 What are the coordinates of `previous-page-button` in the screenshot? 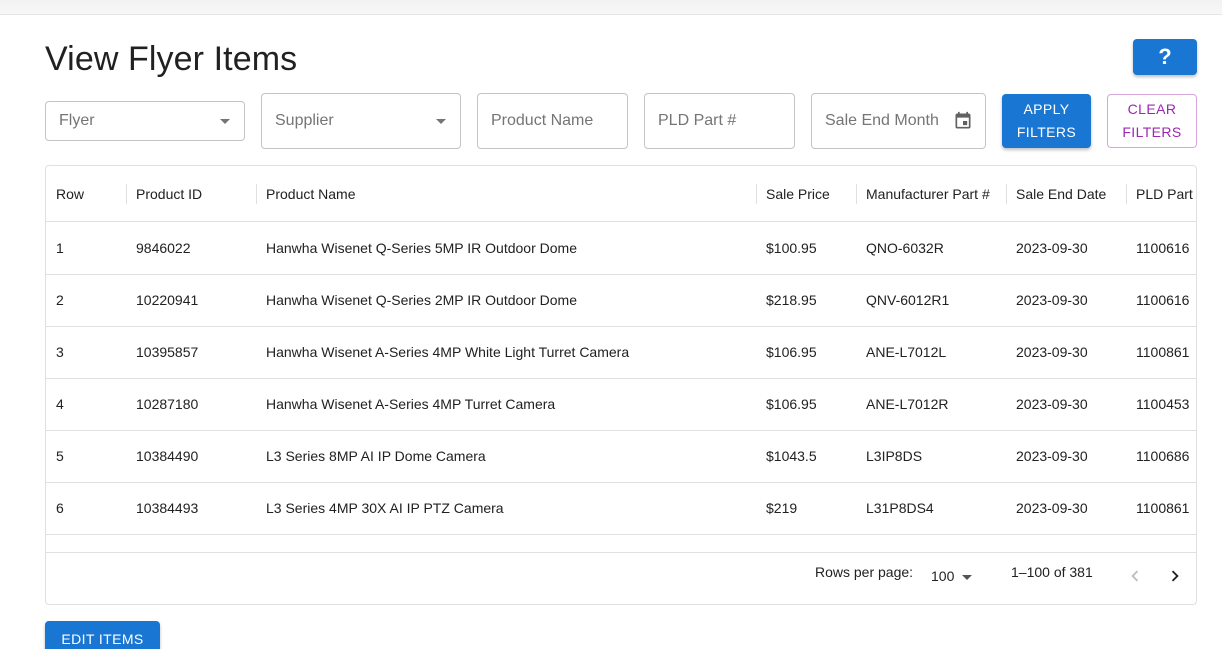 It's located at (1135, 576).